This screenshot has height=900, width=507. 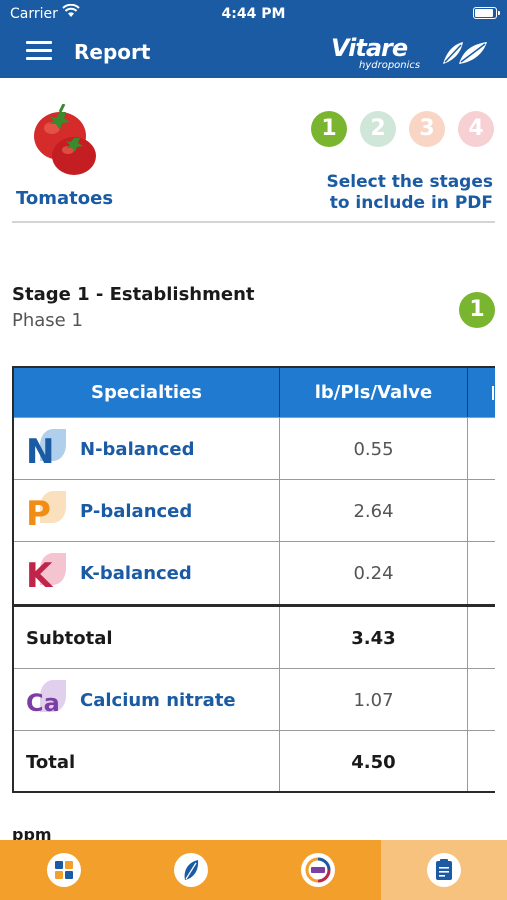 I want to click on clock: 4:44 PM, so click(x=253, y=14).